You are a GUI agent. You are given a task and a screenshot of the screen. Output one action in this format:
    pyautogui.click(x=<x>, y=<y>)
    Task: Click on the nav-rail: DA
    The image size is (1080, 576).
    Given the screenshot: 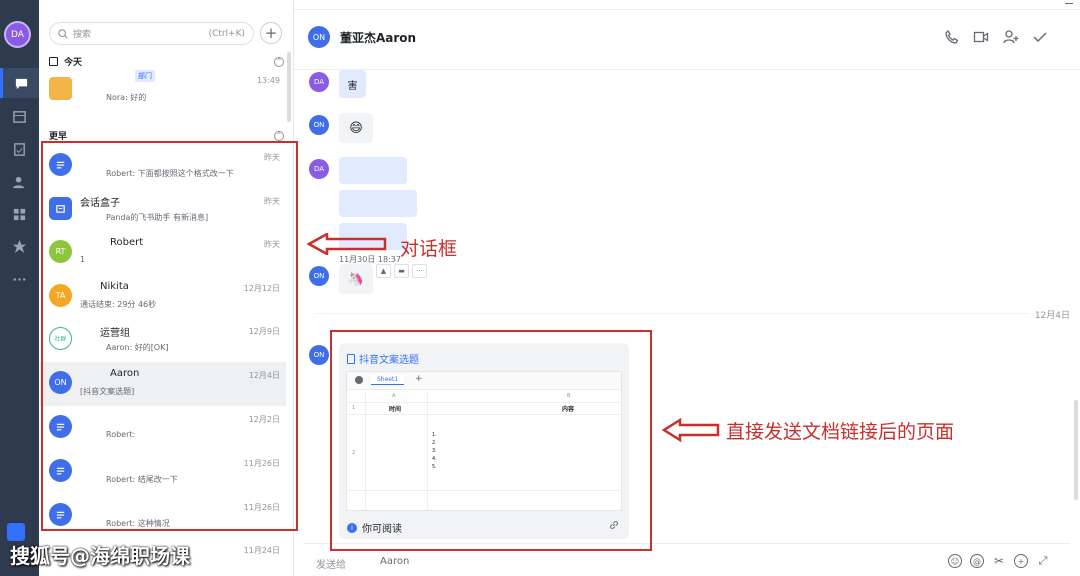 What is the action you would take?
    pyautogui.click(x=19, y=288)
    